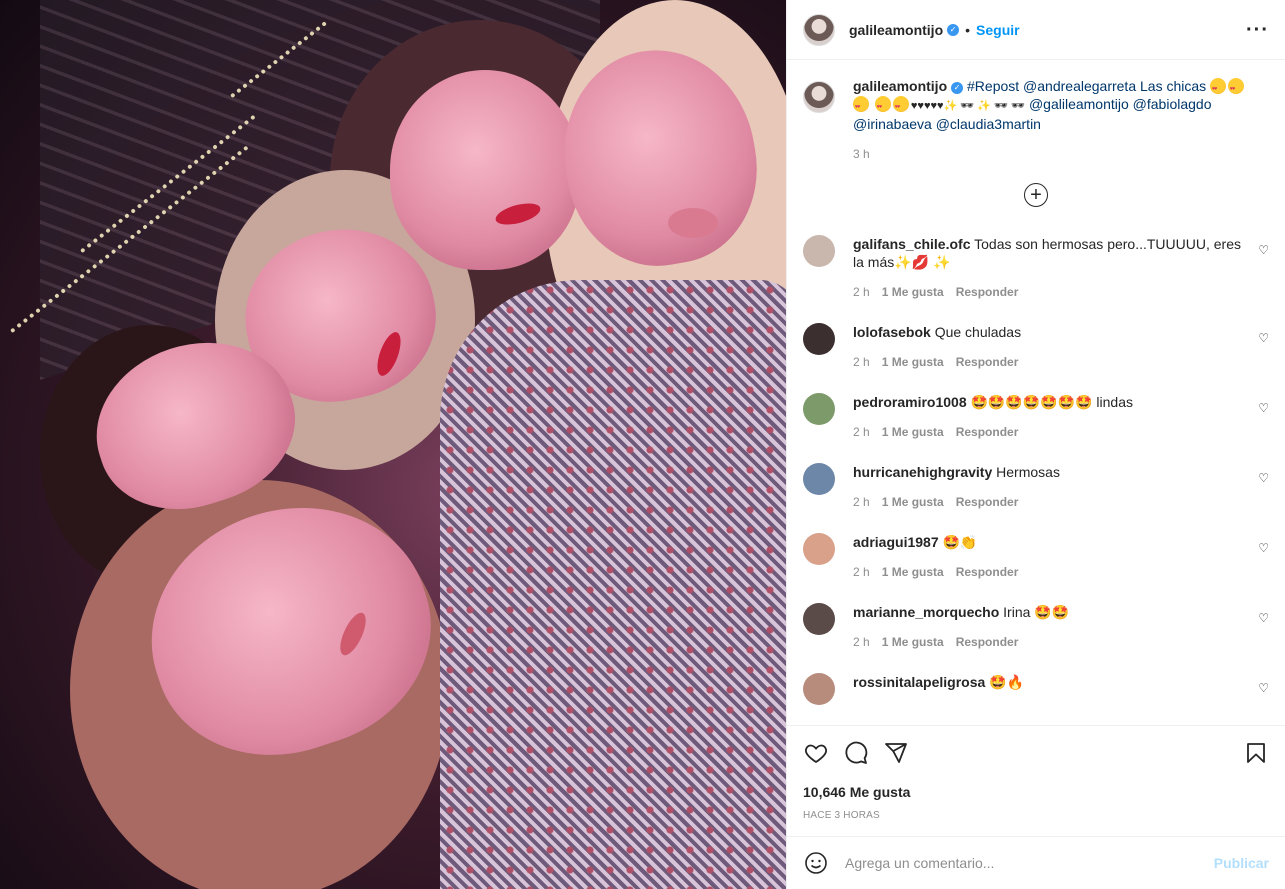 The width and height of the screenshot is (1285, 889). I want to click on more-options-icon: ···, so click(1257, 30).